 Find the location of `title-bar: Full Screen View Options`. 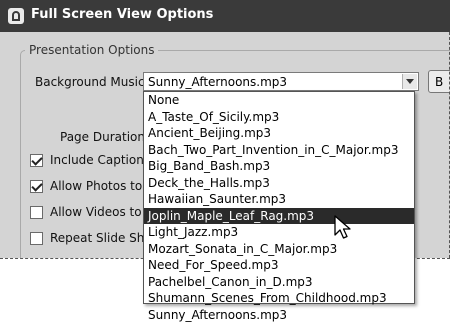

title-bar: Full Screen View Options is located at coordinates (225, 16).